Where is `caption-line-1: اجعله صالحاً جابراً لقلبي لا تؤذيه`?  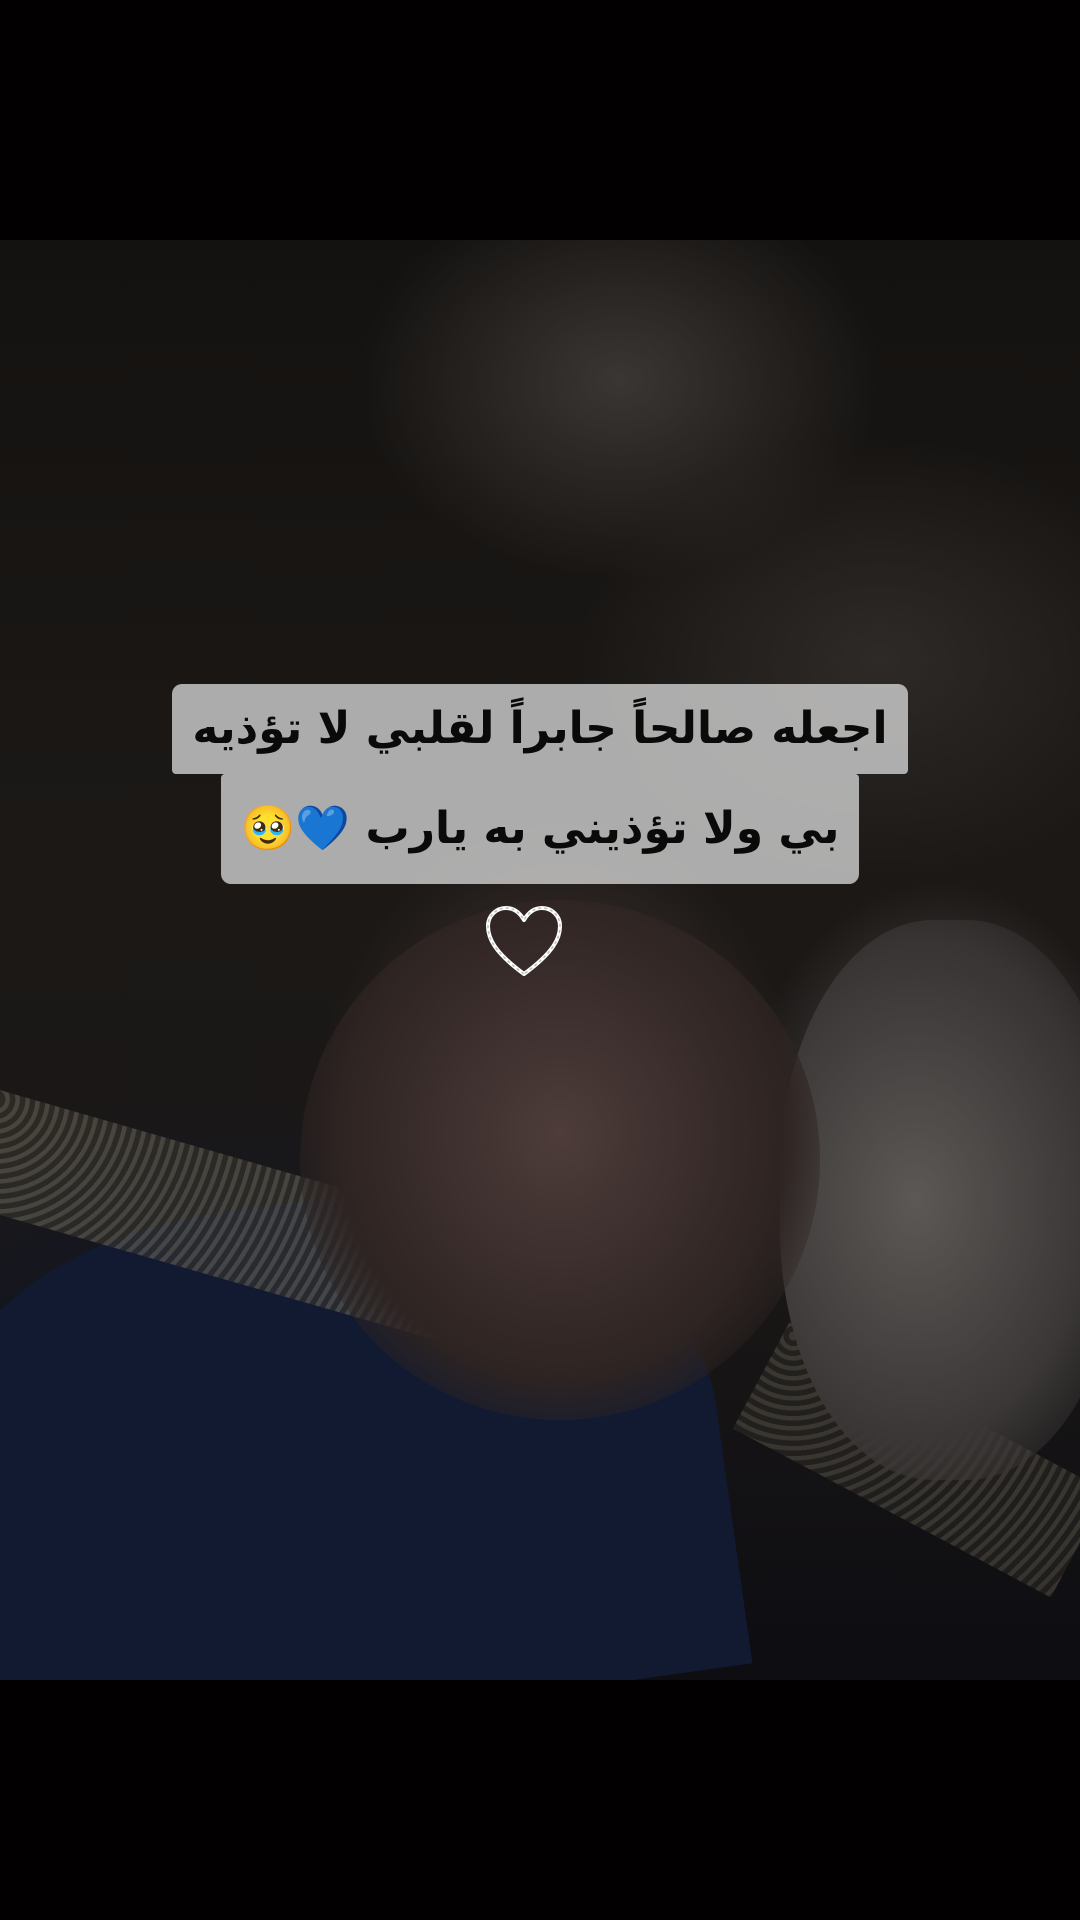
caption-line-1: اجعله صالحاً جابراً لقلبي لا تؤذيه is located at coordinates (540, 729).